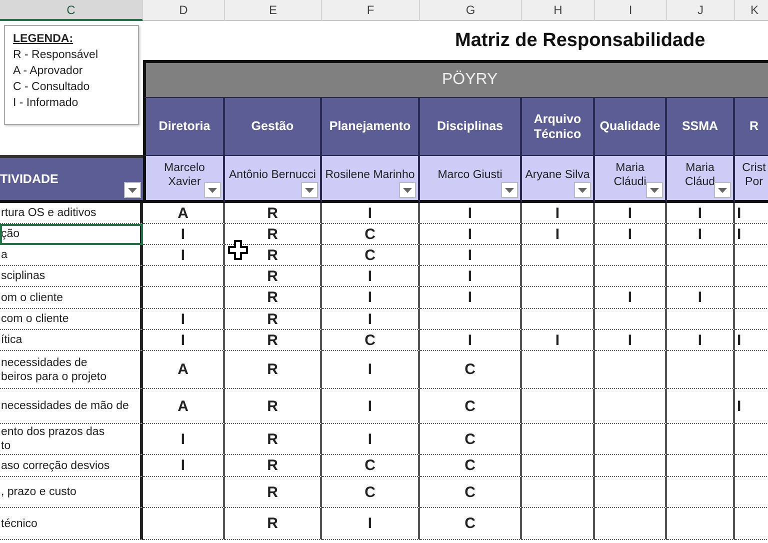 This screenshot has height=543, width=768. Describe the element at coordinates (558, 179) in the screenshot. I see `person-header: Aryane Silva` at that location.